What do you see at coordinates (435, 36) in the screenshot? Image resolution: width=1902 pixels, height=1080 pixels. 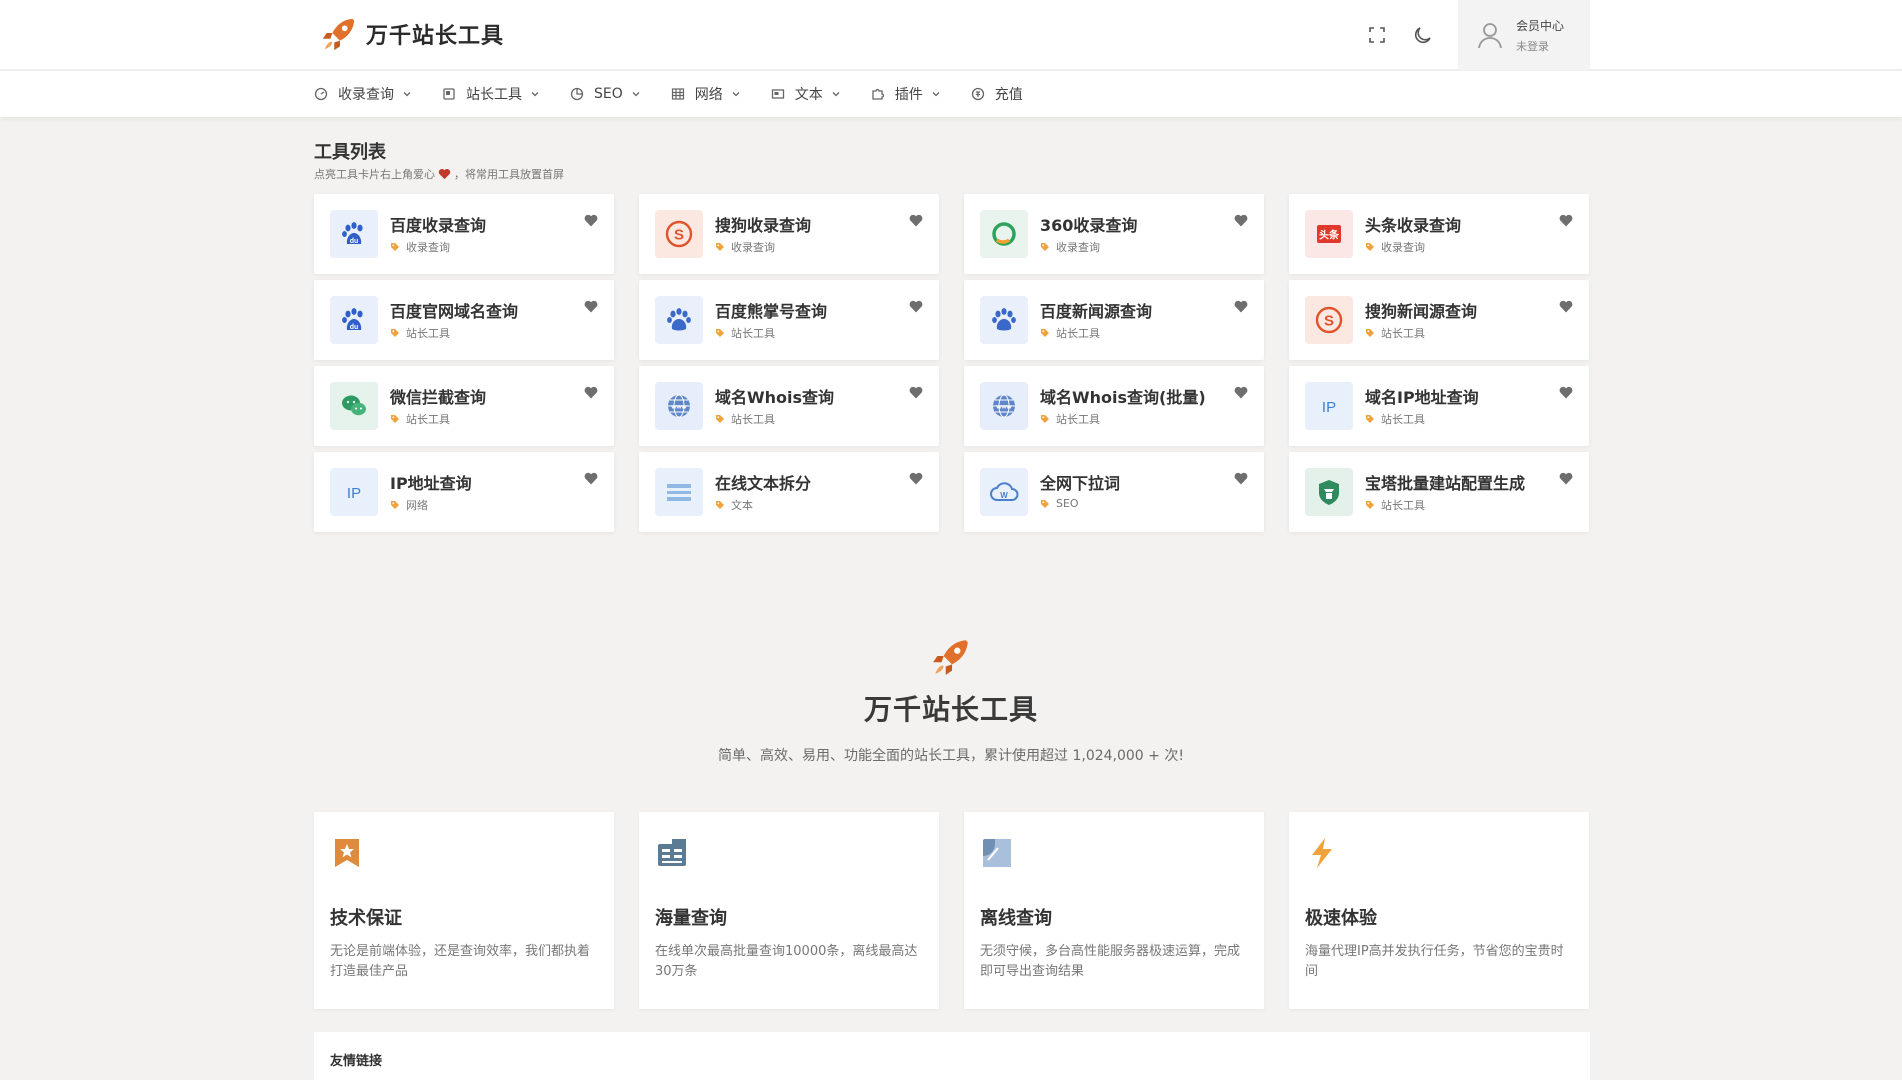 I see `site-title: 万千站长工具` at bounding box center [435, 36].